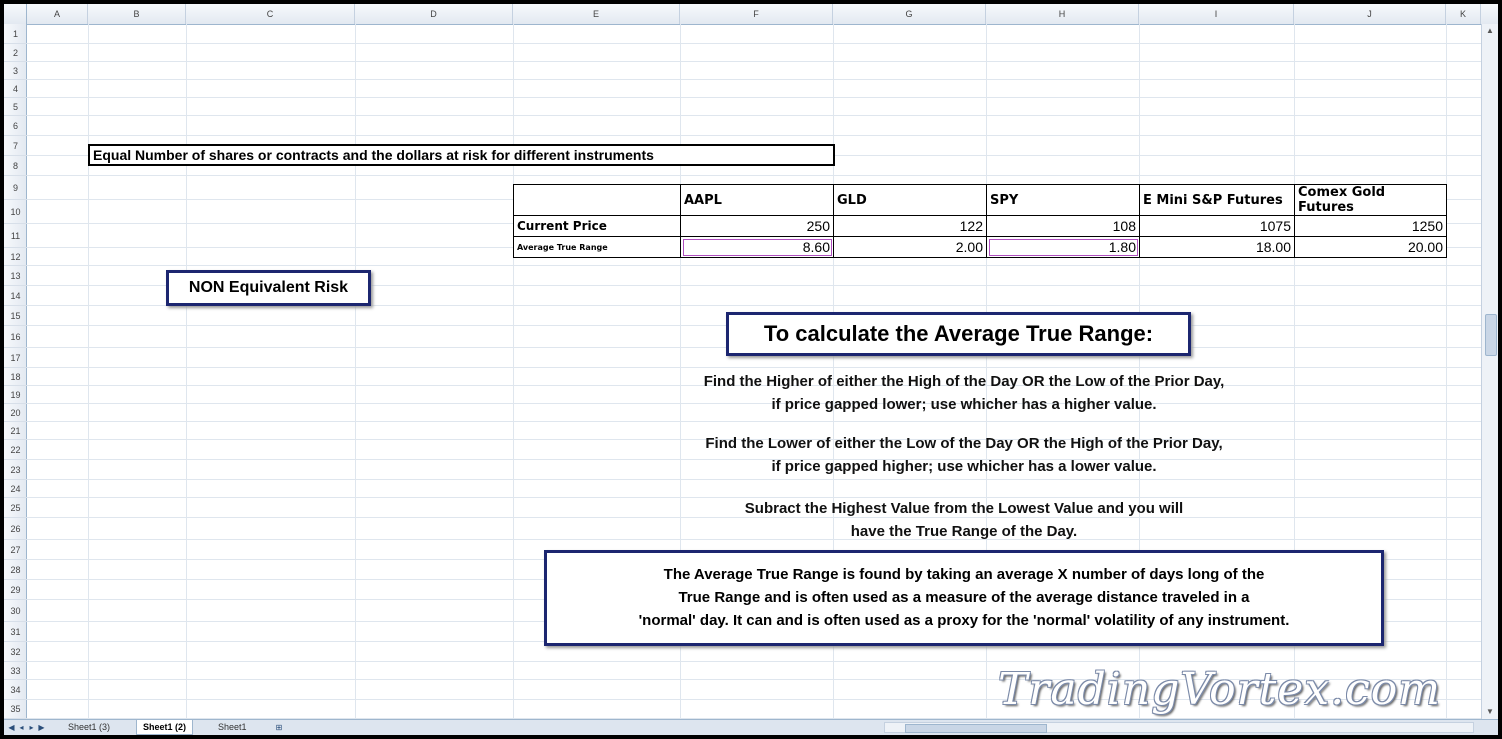  What do you see at coordinates (1490, 31) in the screenshot?
I see `scroll-up-icon: ▲` at bounding box center [1490, 31].